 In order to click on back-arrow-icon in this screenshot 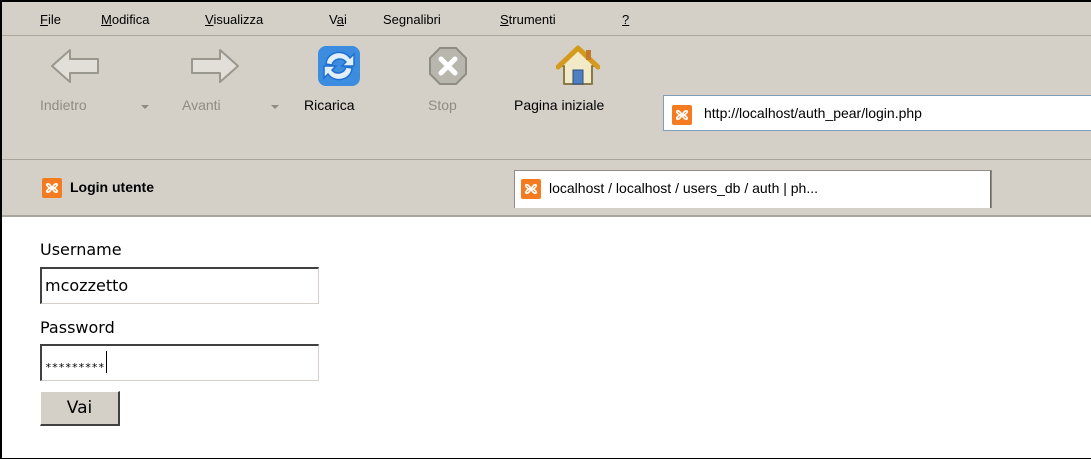, I will do `click(76, 68)`.